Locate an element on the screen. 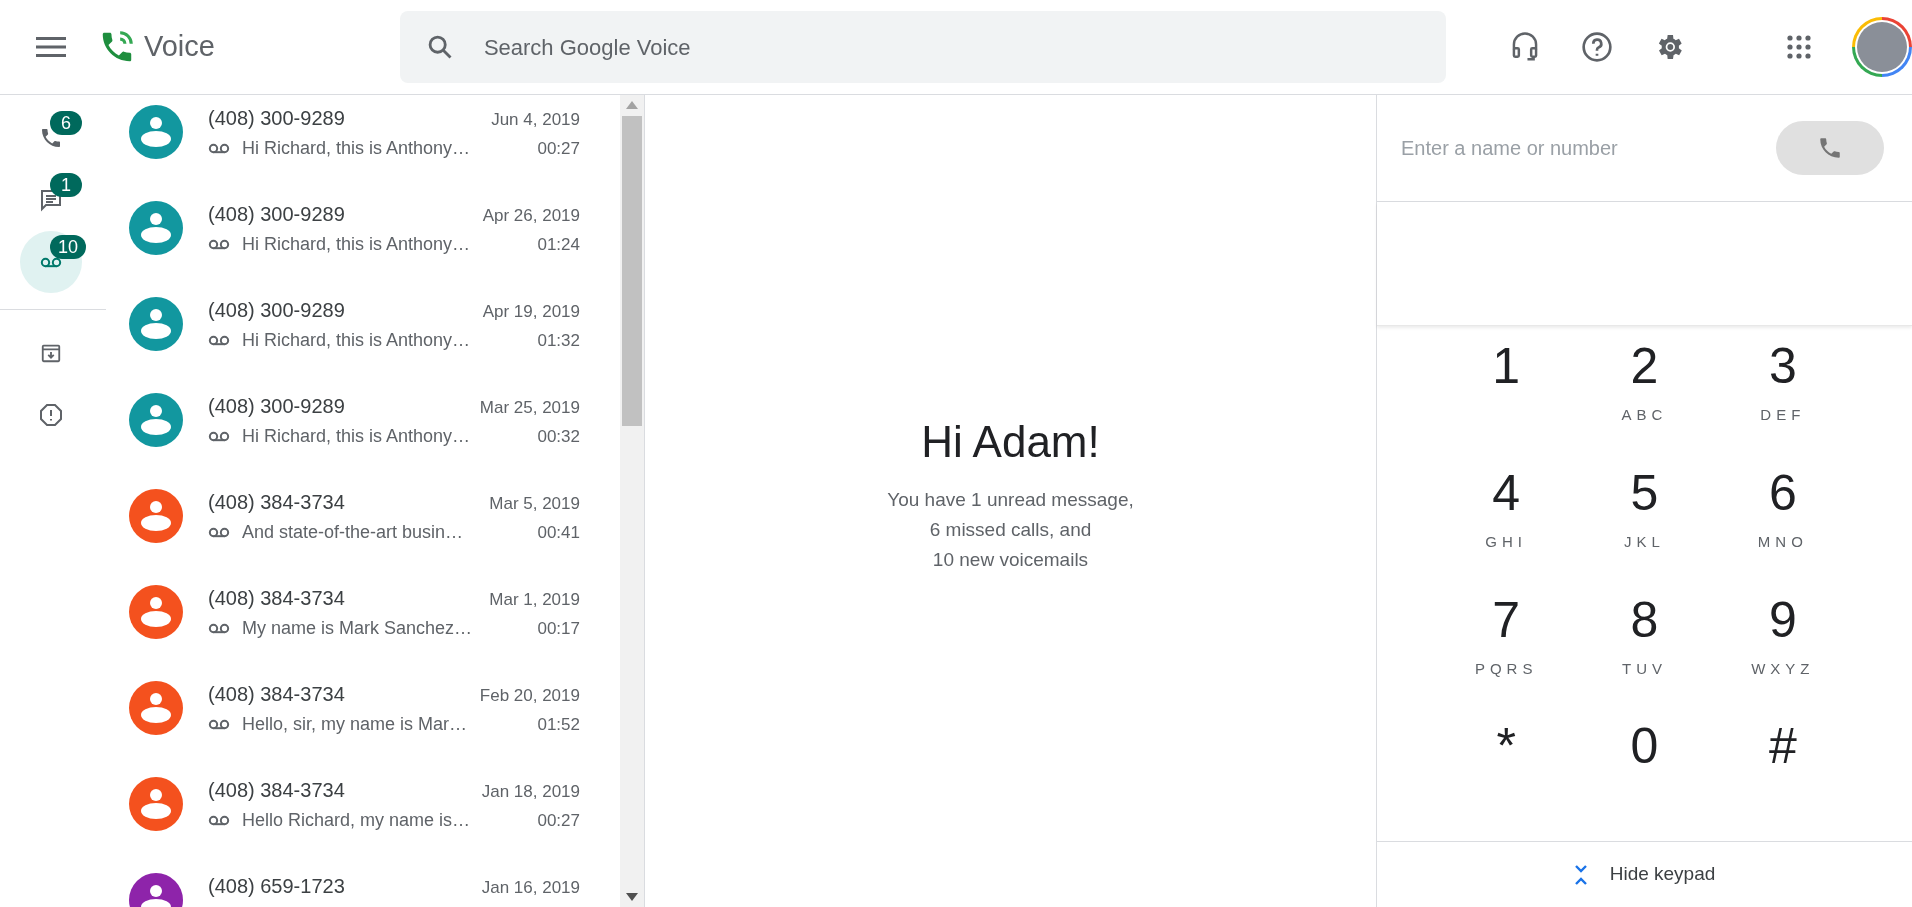 The height and width of the screenshot is (907, 1912). date: Mar 5, 2019 is located at coordinates (534, 504).